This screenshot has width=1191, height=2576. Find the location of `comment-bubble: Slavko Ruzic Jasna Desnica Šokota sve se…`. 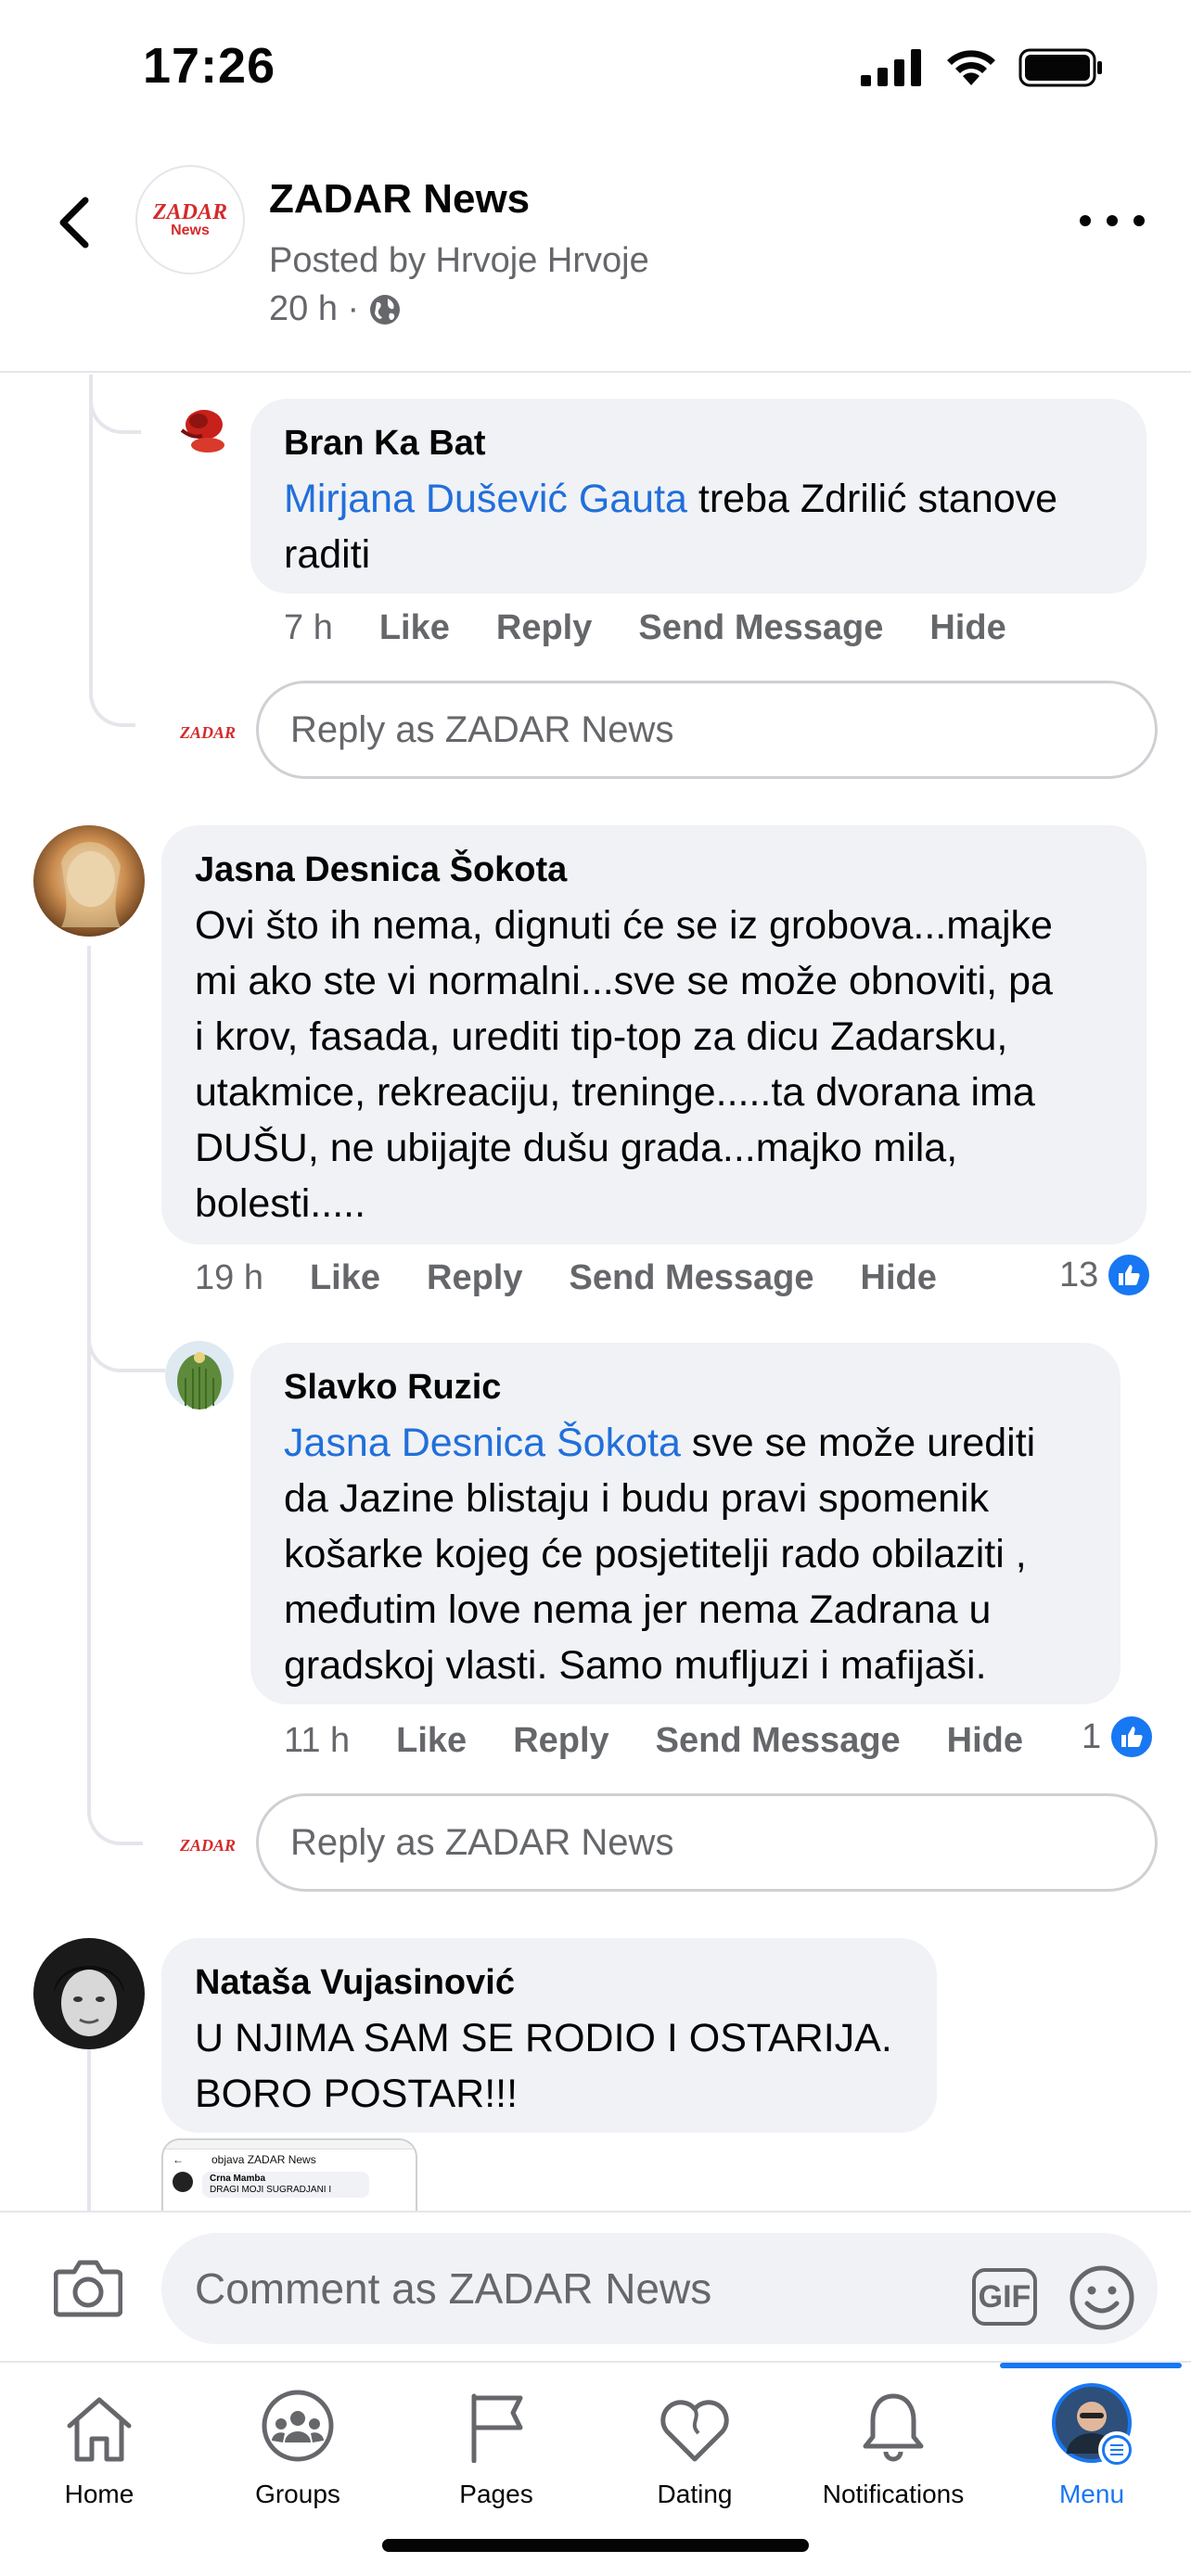

comment-bubble: Slavko Ruzic Jasna Desnica Šokota sve se… is located at coordinates (686, 1524).